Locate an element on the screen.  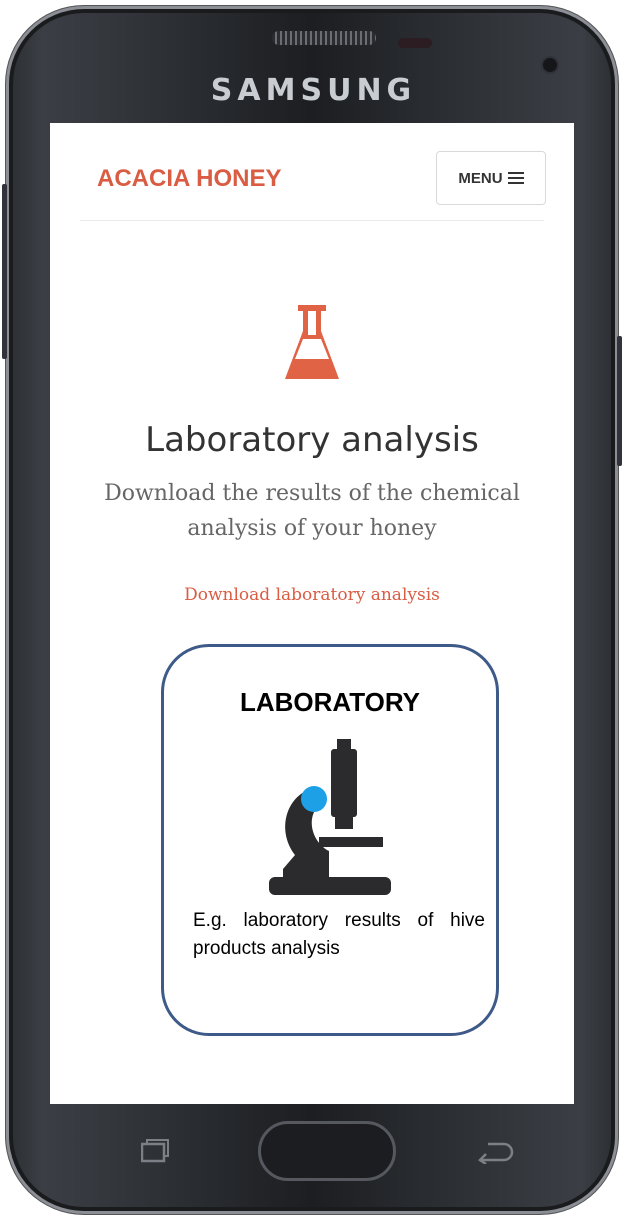
volume-button is located at coordinates (4, 271).